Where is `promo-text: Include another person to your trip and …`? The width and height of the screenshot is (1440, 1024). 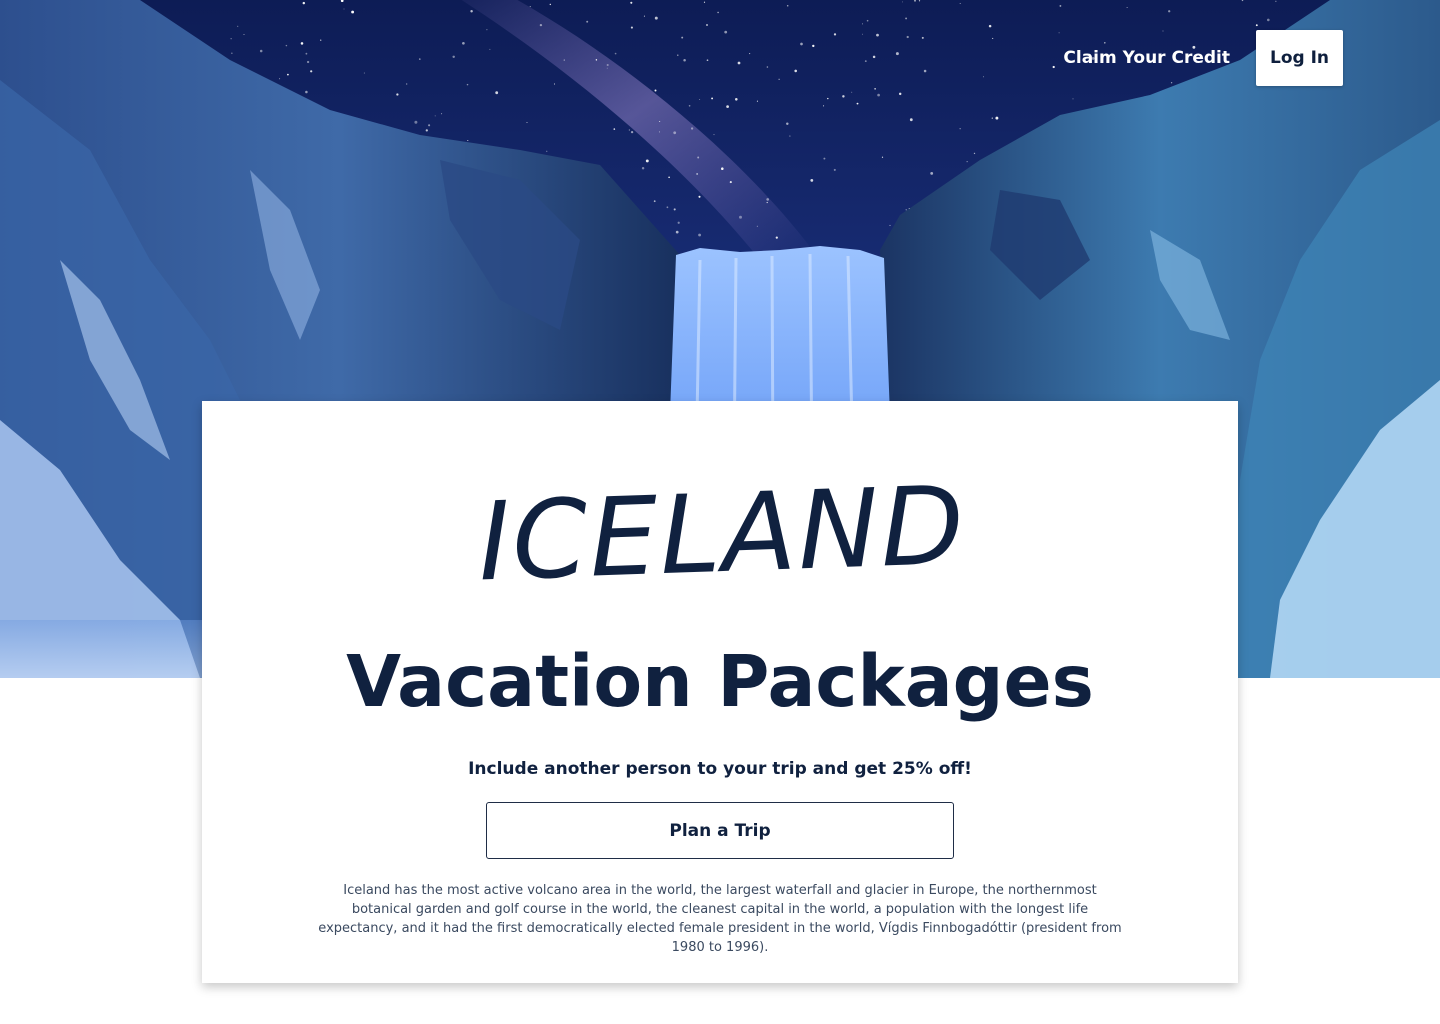
promo-text: Include another person to your trip and … is located at coordinates (720, 769).